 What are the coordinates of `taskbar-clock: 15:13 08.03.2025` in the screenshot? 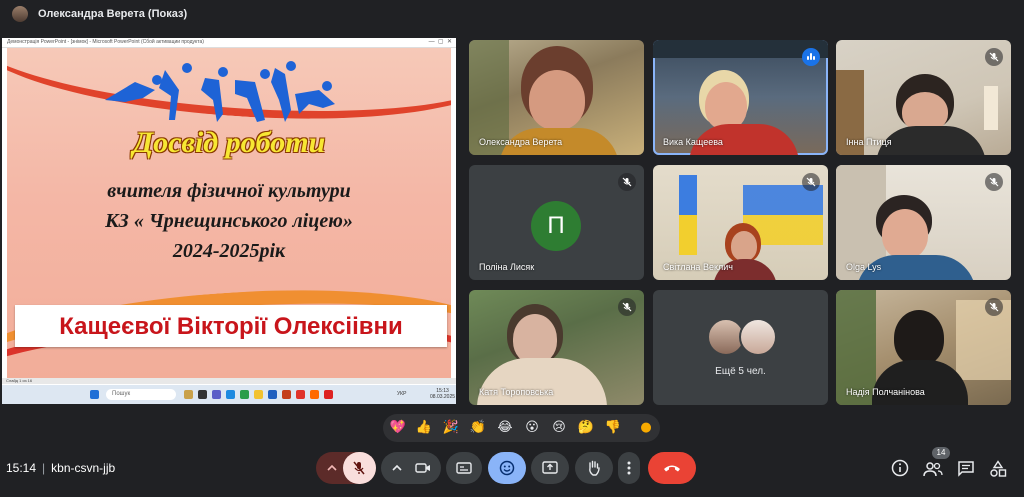 It's located at (442, 394).